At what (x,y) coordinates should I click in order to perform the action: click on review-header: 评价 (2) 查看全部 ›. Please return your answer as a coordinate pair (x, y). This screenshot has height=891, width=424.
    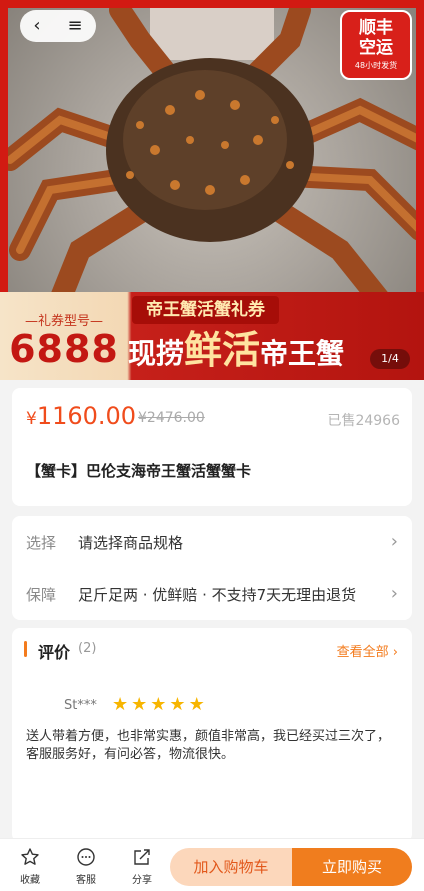
    Looking at the image, I should click on (212, 650).